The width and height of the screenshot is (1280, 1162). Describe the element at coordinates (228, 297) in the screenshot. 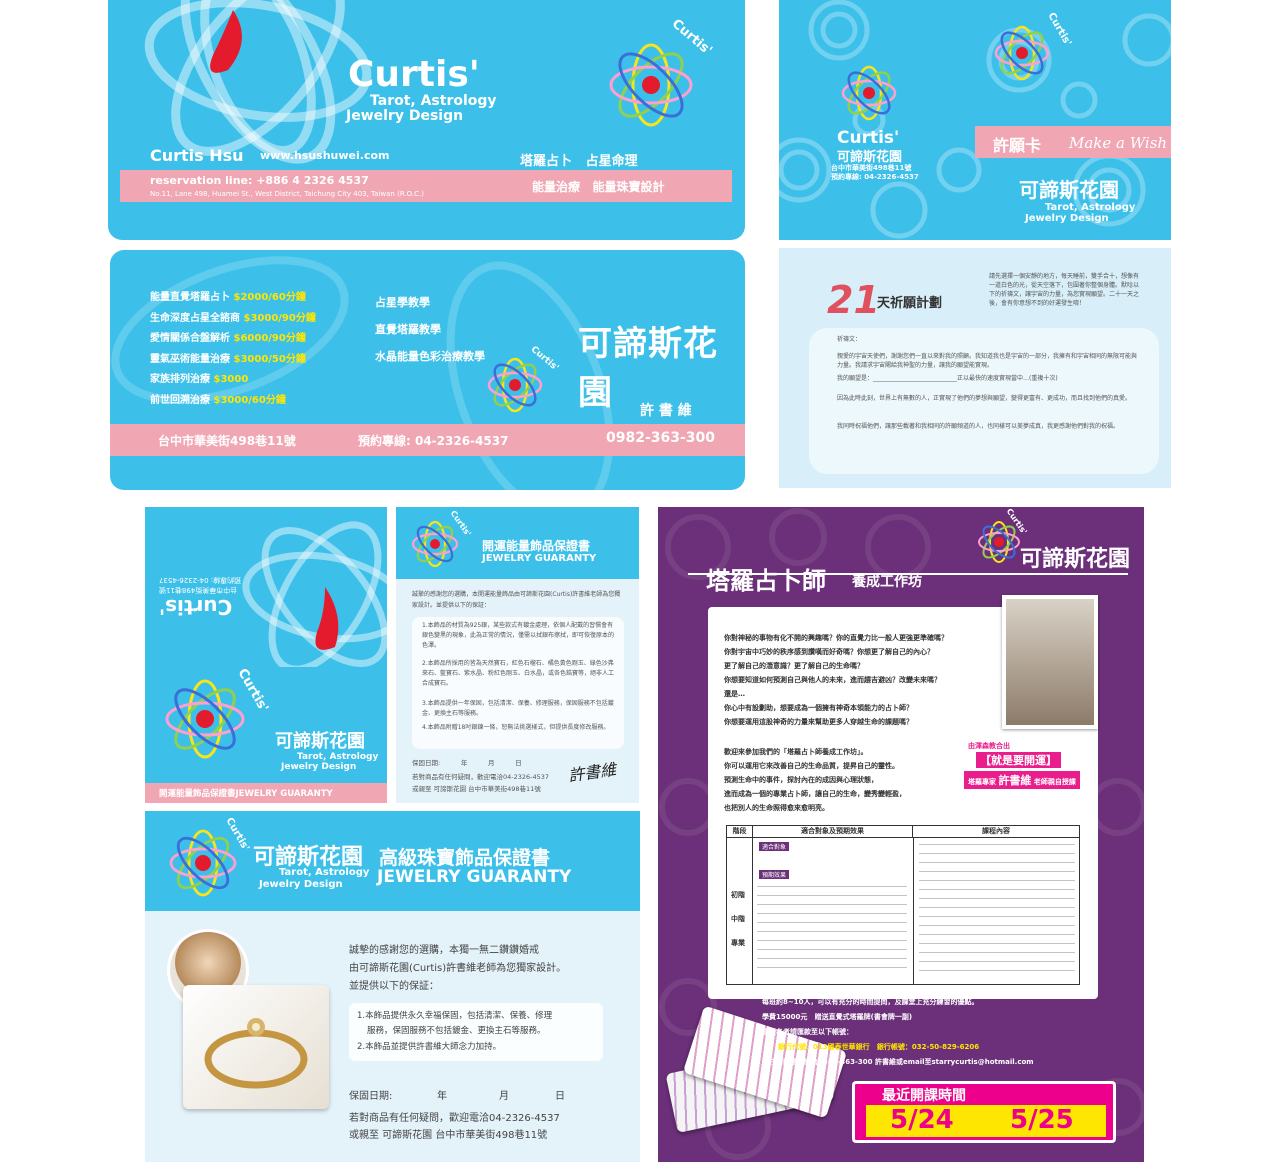

I see `price-row: 能量直覺塔羅占卜 $2000/60分鐘` at that location.